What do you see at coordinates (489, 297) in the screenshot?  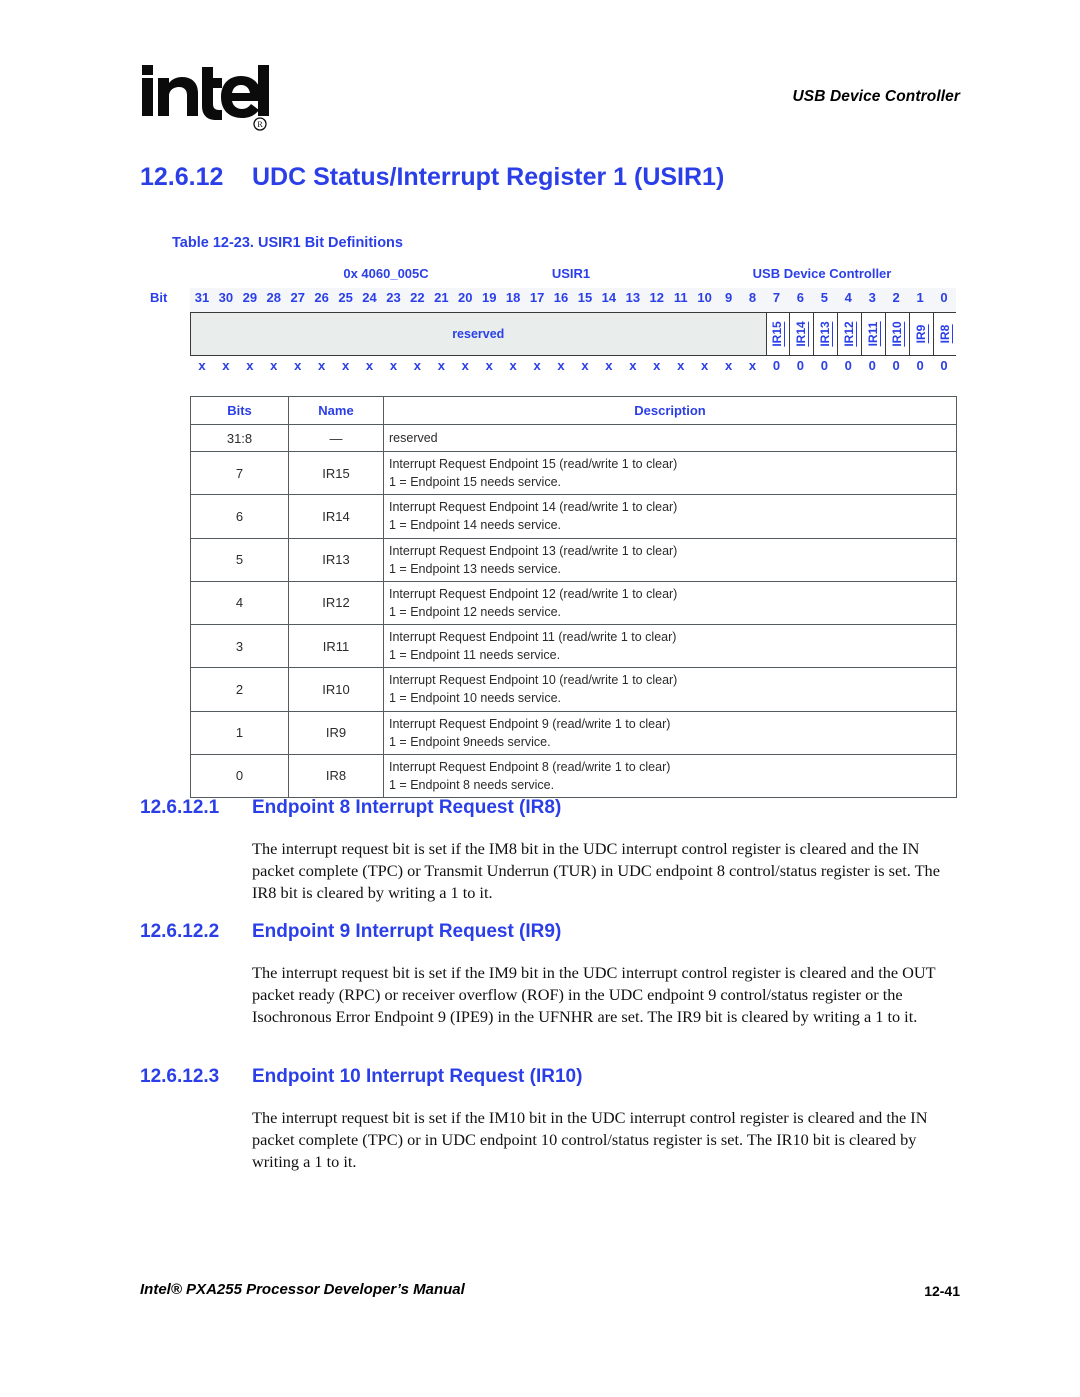 I see `bit-number-19: 19` at bounding box center [489, 297].